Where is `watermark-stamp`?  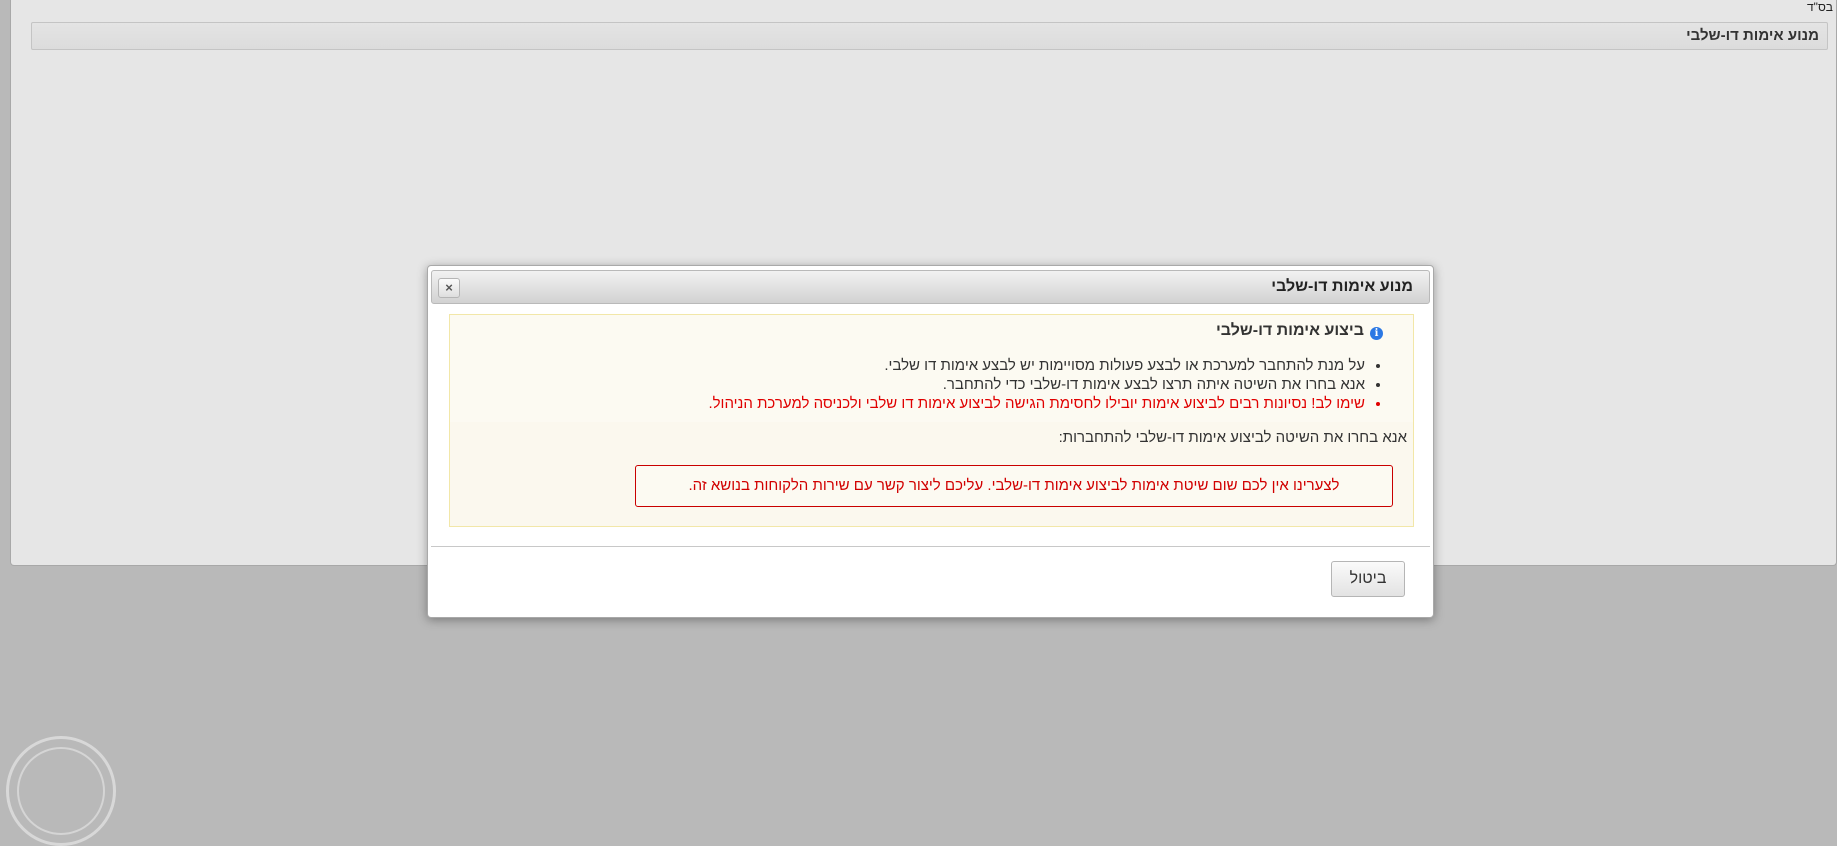
watermark-stamp is located at coordinates (61, 791).